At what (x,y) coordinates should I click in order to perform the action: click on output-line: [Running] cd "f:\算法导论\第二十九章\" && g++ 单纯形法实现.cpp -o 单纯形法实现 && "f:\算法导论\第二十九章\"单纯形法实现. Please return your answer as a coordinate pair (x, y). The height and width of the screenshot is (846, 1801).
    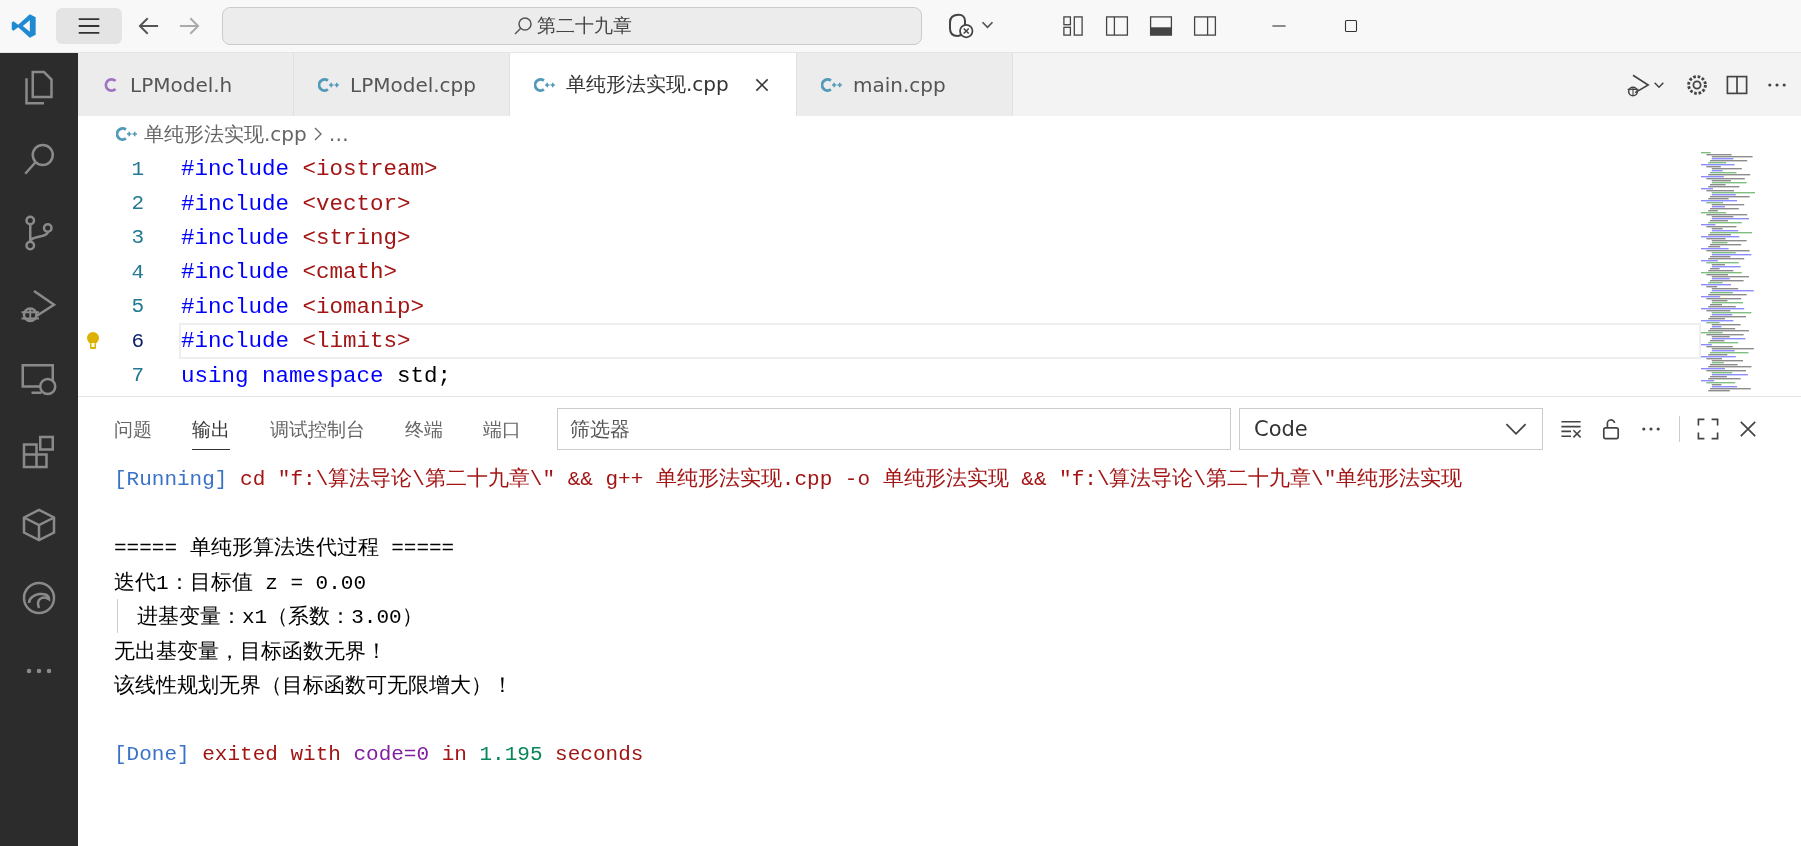
    Looking at the image, I should click on (788, 479).